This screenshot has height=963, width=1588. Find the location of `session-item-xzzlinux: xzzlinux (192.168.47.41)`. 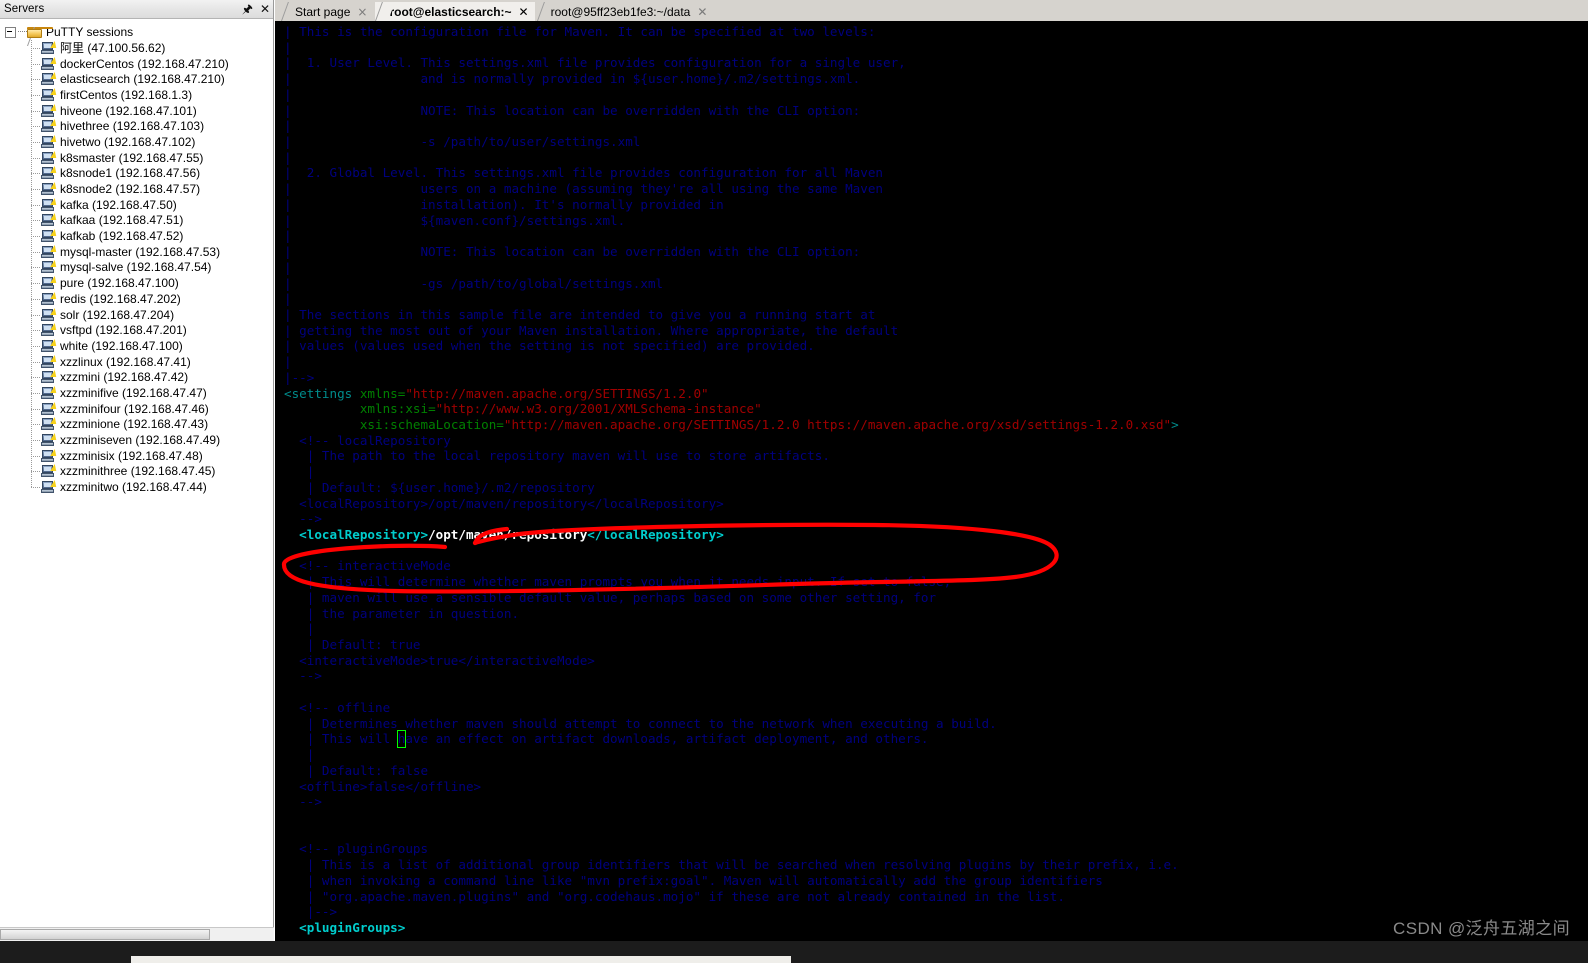

session-item-xzzlinux: xzzlinux (192.168.47.41) is located at coordinates (136, 362).